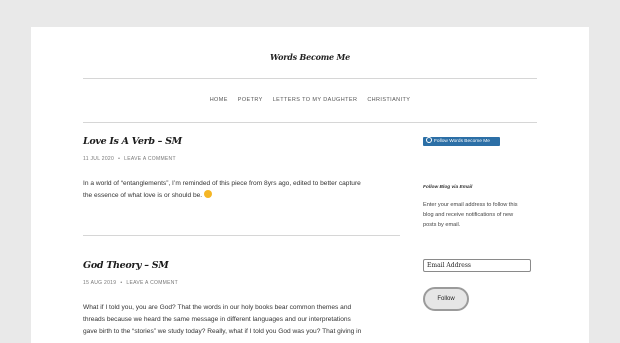 The width and height of the screenshot is (620, 343). What do you see at coordinates (442, 225) in the screenshot?
I see `widget-text-line: posts by email.` at bounding box center [442, 225].